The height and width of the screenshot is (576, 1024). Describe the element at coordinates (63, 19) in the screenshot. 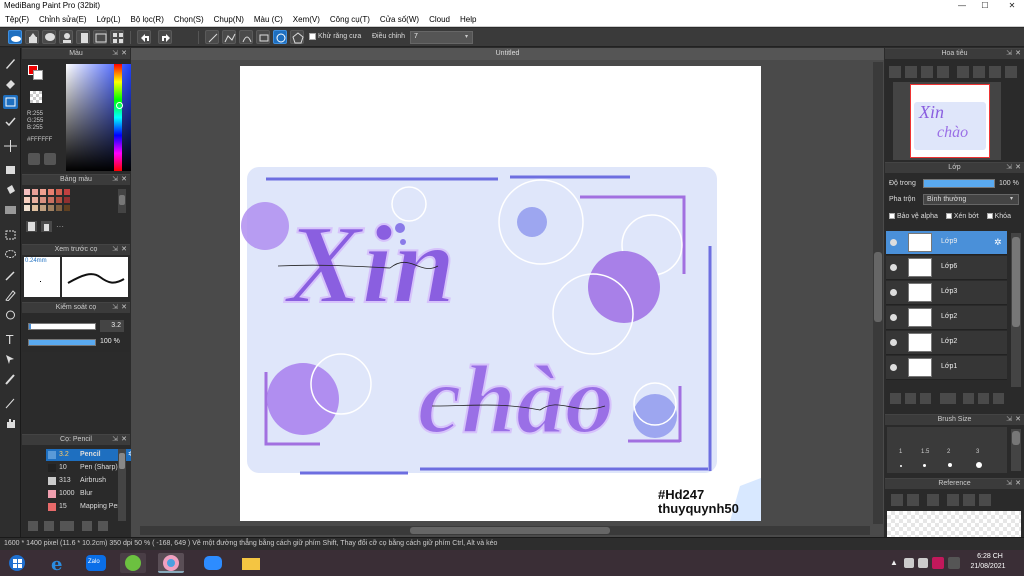

I see `menu-edit: Chỉnh sửa(E)` at that location.